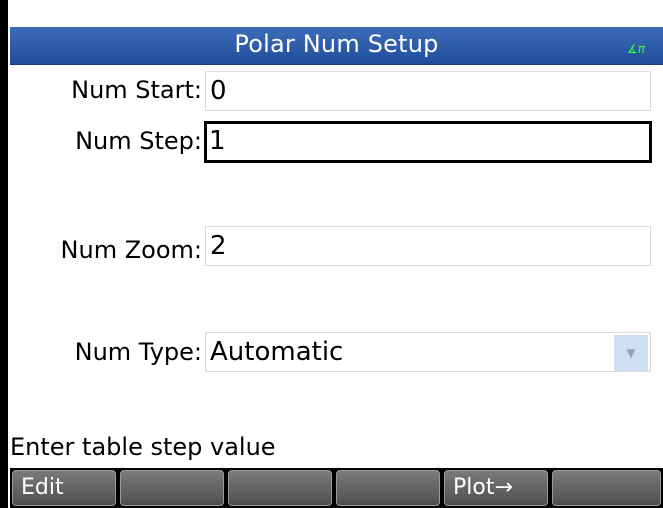 The width and height of the screenshot is (663, 508). What do you see at coordinates (428, 91) in the screenshot?
I see `num-start-field: 0` at bounding box center [428, 91].